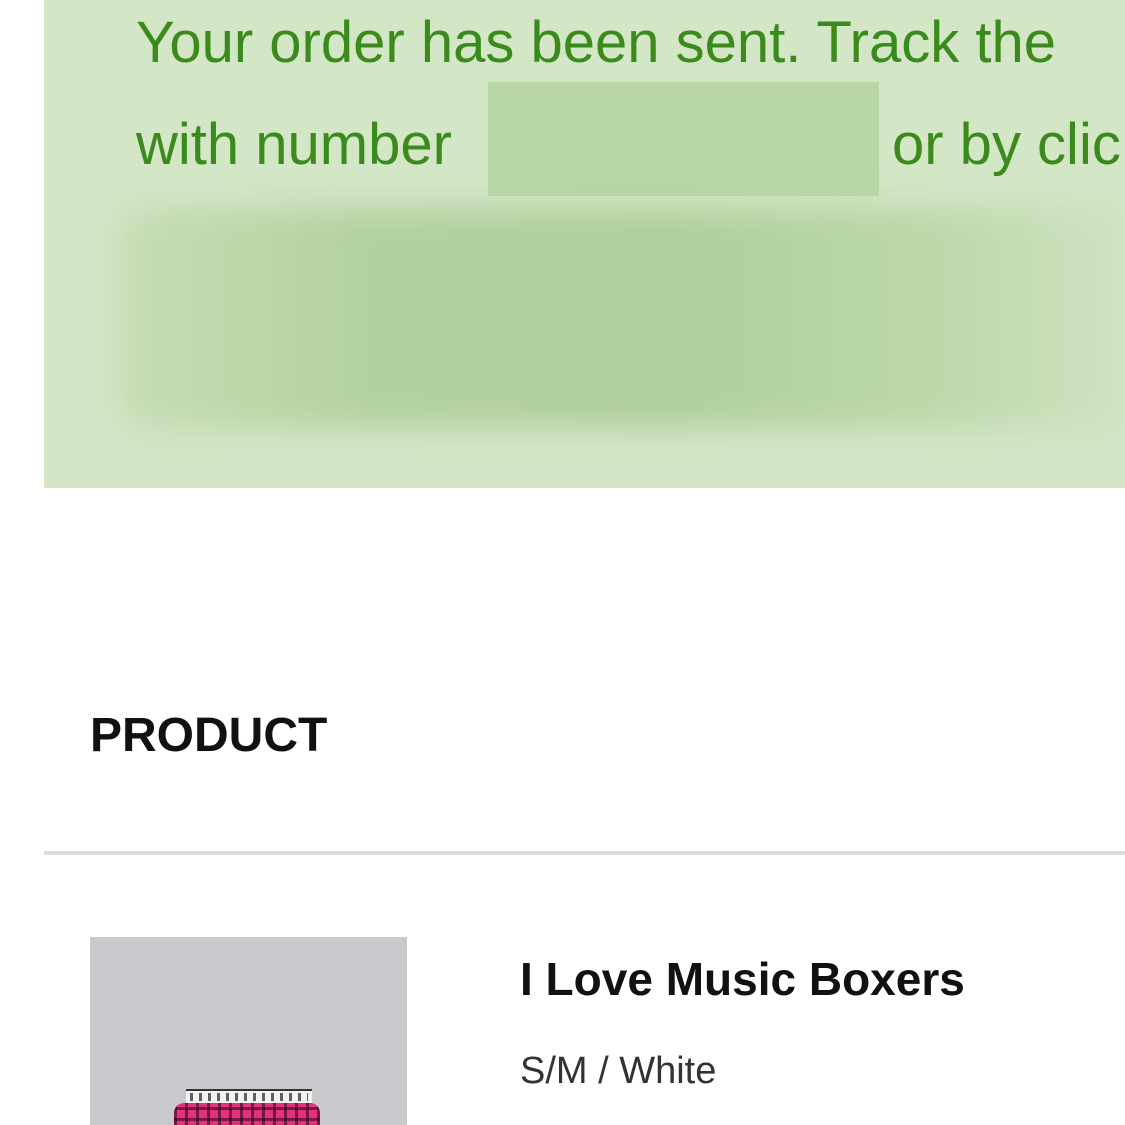 The width and height of the screenshot is (1125, 1125). What do you see at coordinates (596, 42) in the screenshot?
I see `notice-line-1: Your order has been sent. Track the` at bounding box center [596, 42].